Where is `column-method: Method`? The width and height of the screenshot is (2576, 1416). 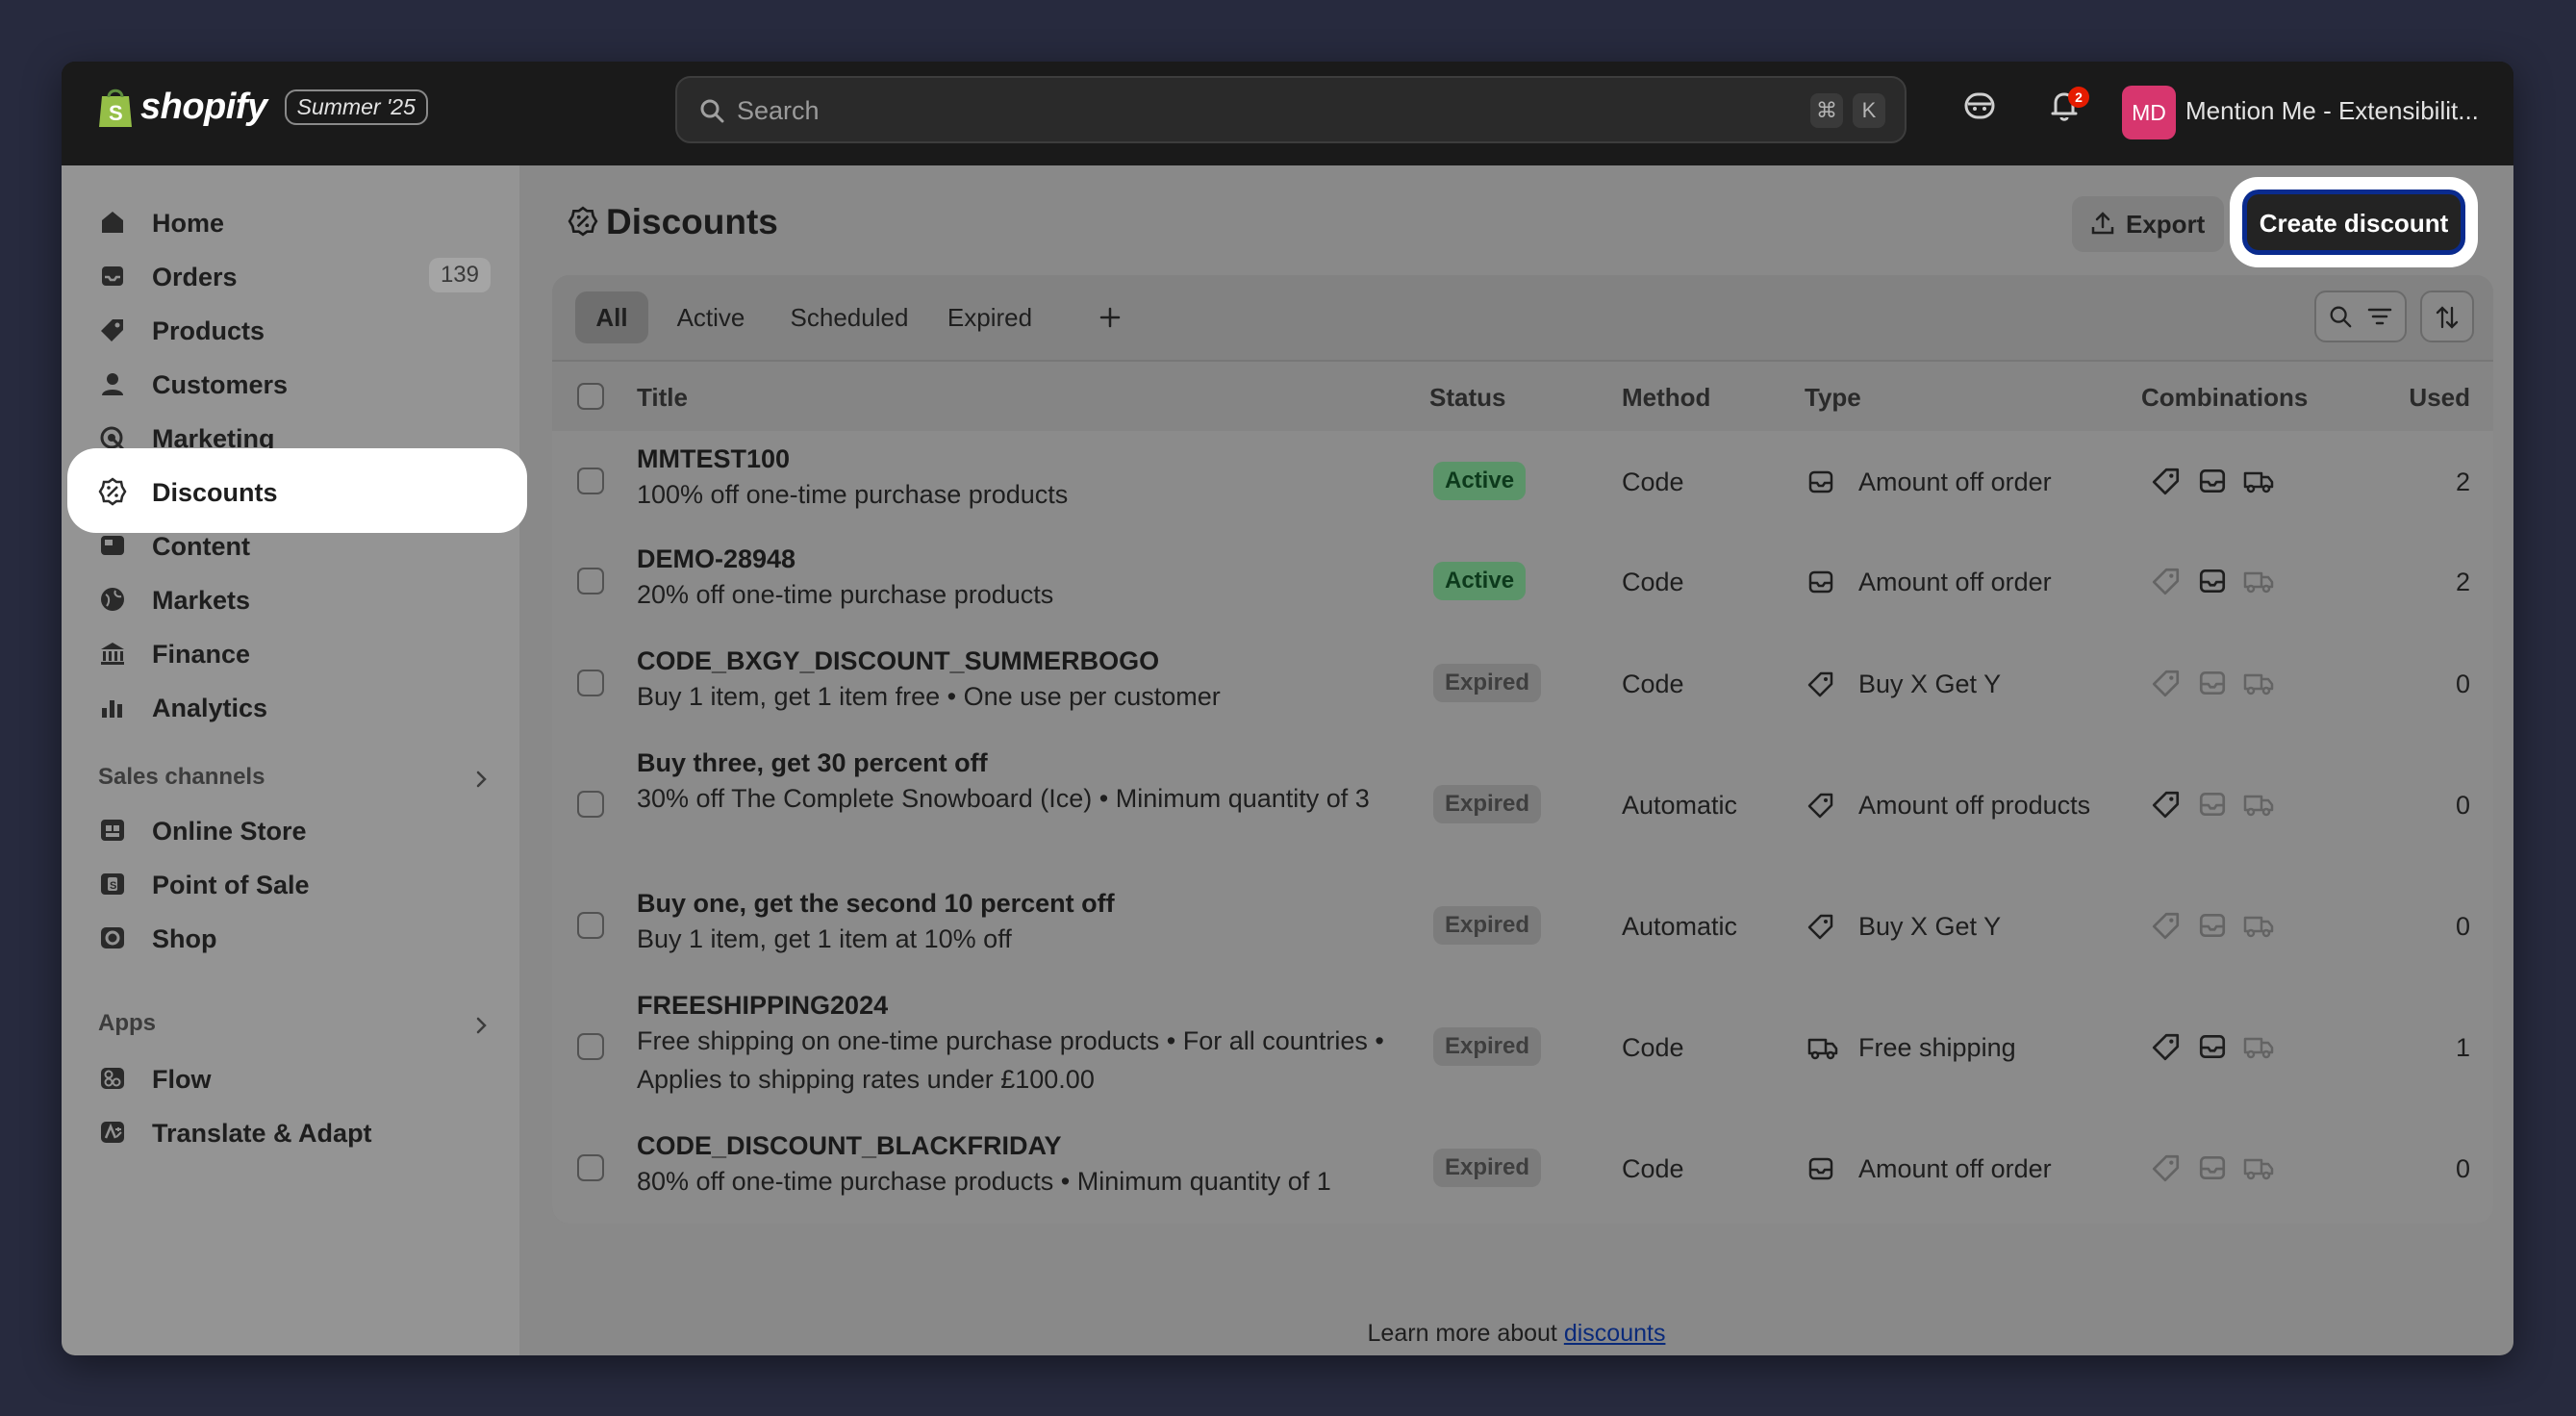 column-method: Method is located at coordinates (1666, 398).